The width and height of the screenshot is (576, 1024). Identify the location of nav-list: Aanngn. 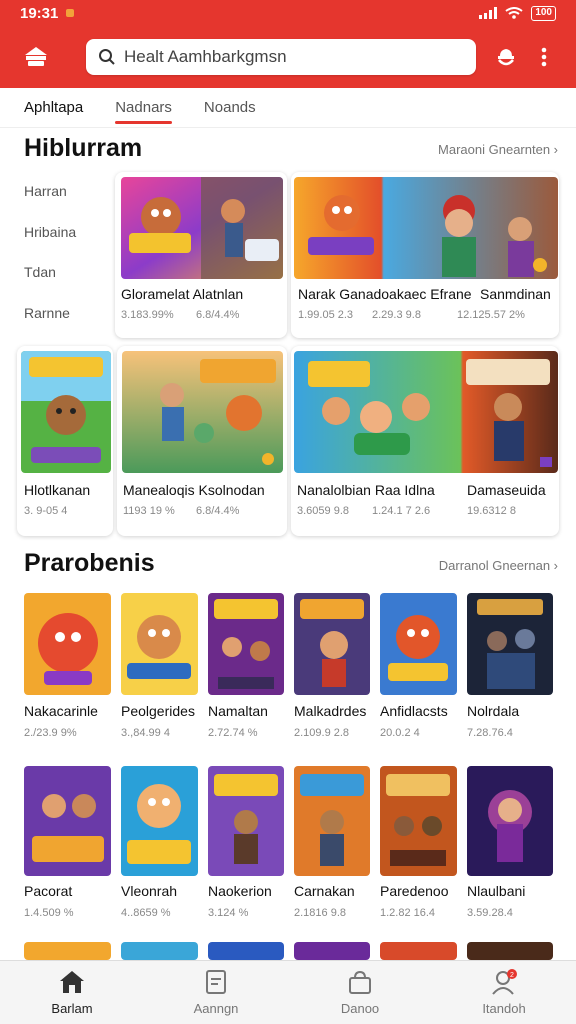
(216, 992).